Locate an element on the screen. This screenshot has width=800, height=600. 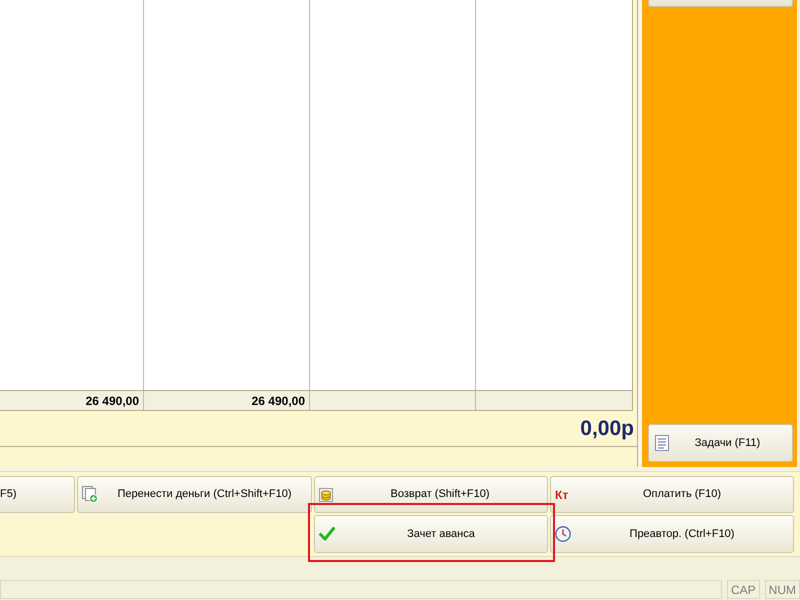
action-button: Кт Оплатить (F10) is located at coordinates (672, 494).